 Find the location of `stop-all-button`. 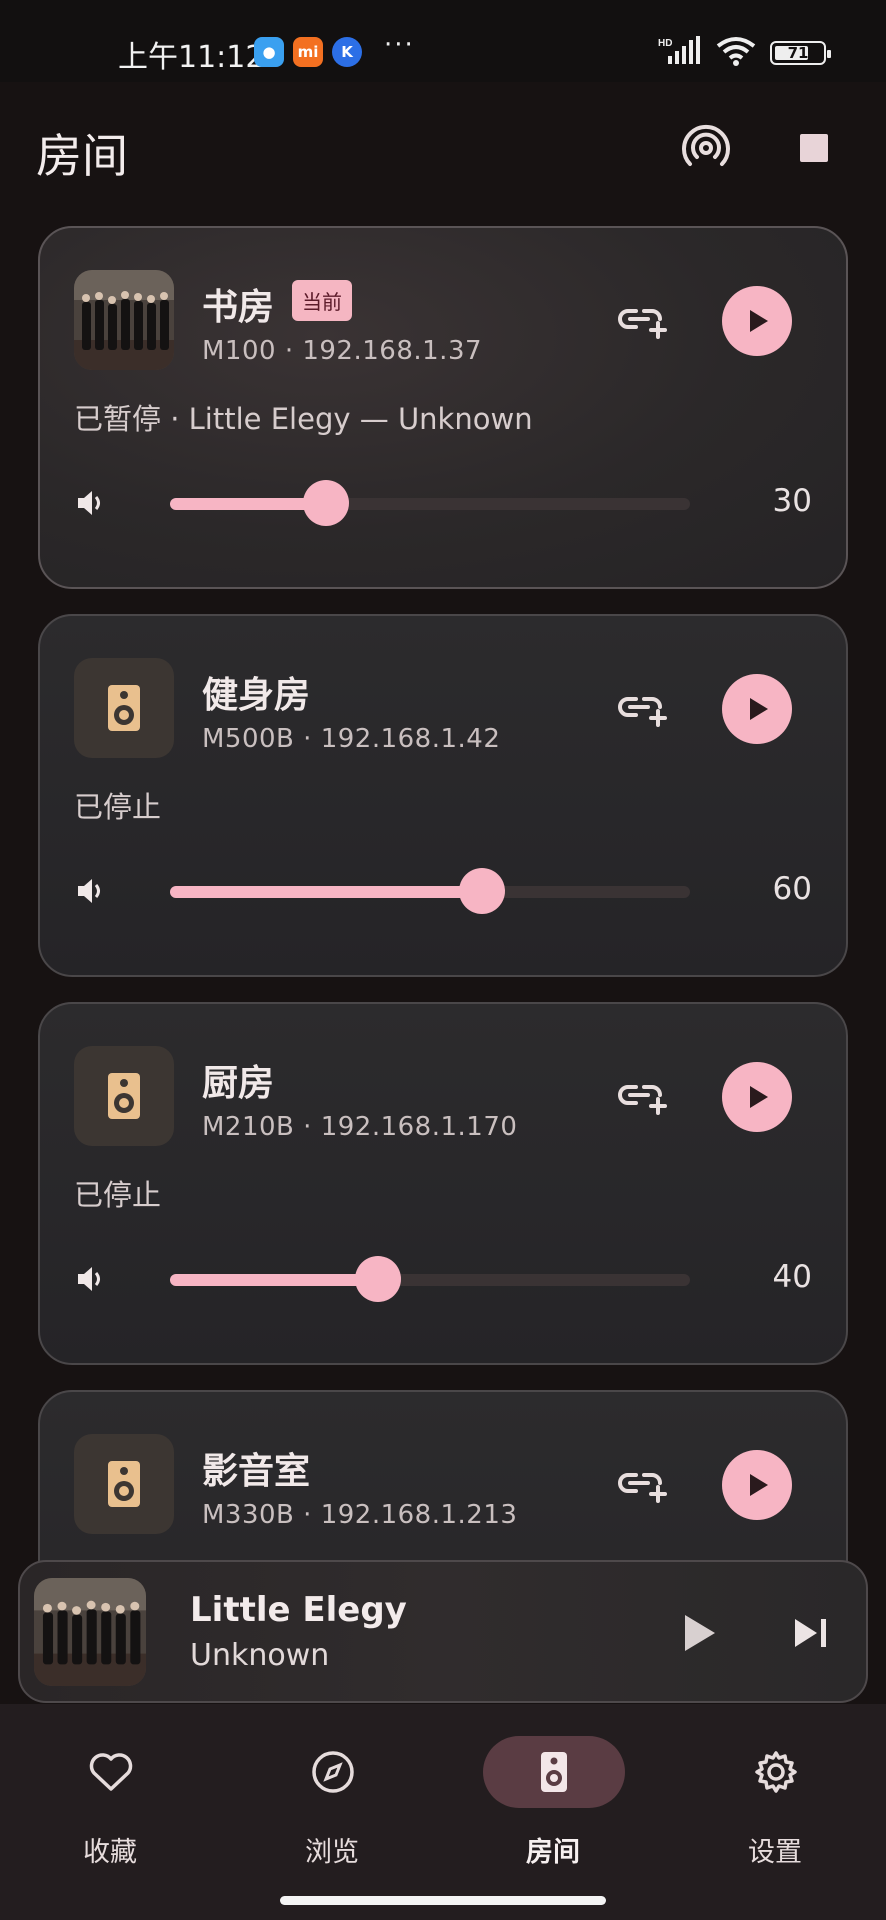

stop-all-button is located at coordinates (814, 148).